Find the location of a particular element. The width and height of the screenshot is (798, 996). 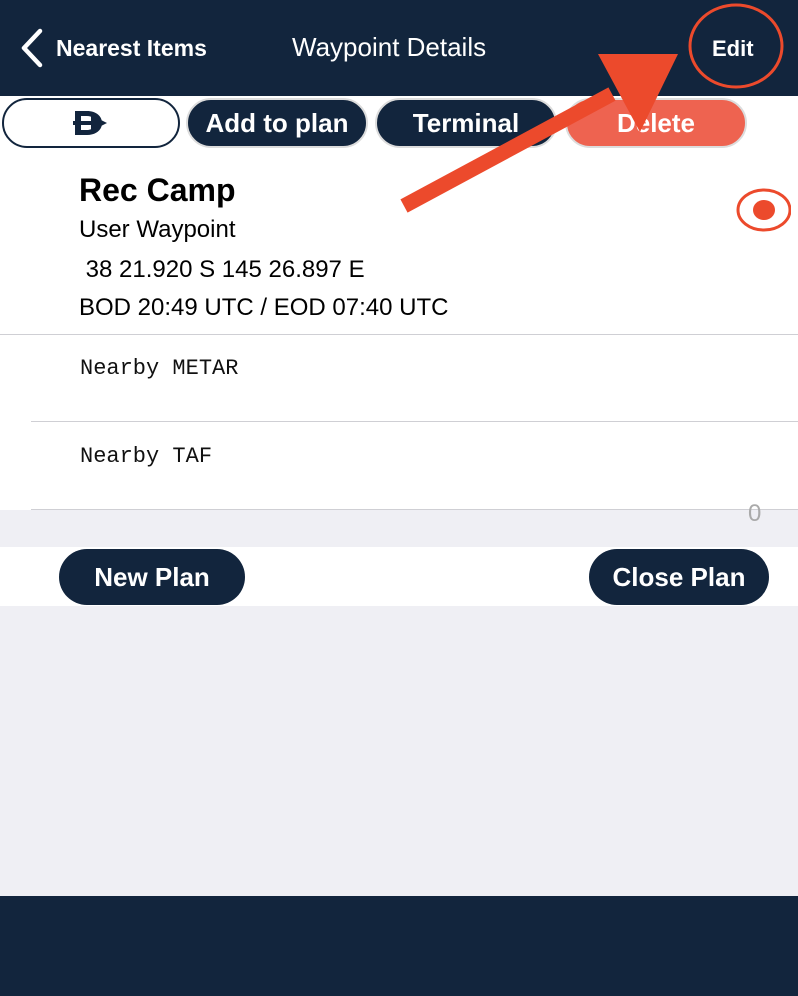

waypoint-name: Rec Camp is located at coordinates (157, 190).